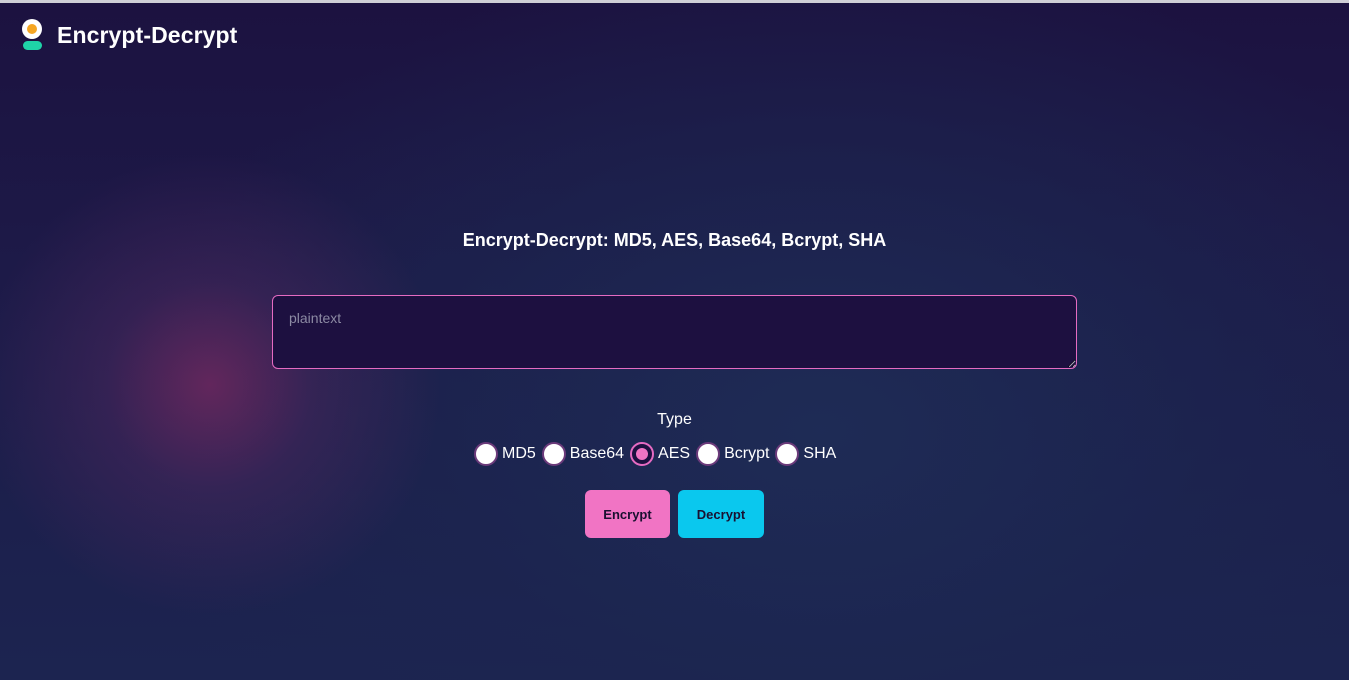 This screenshot has height=680, width=1349. I want to click on type-radio-group: MD5 Base64 AES Bcrypt SHA, so click(658, 454).